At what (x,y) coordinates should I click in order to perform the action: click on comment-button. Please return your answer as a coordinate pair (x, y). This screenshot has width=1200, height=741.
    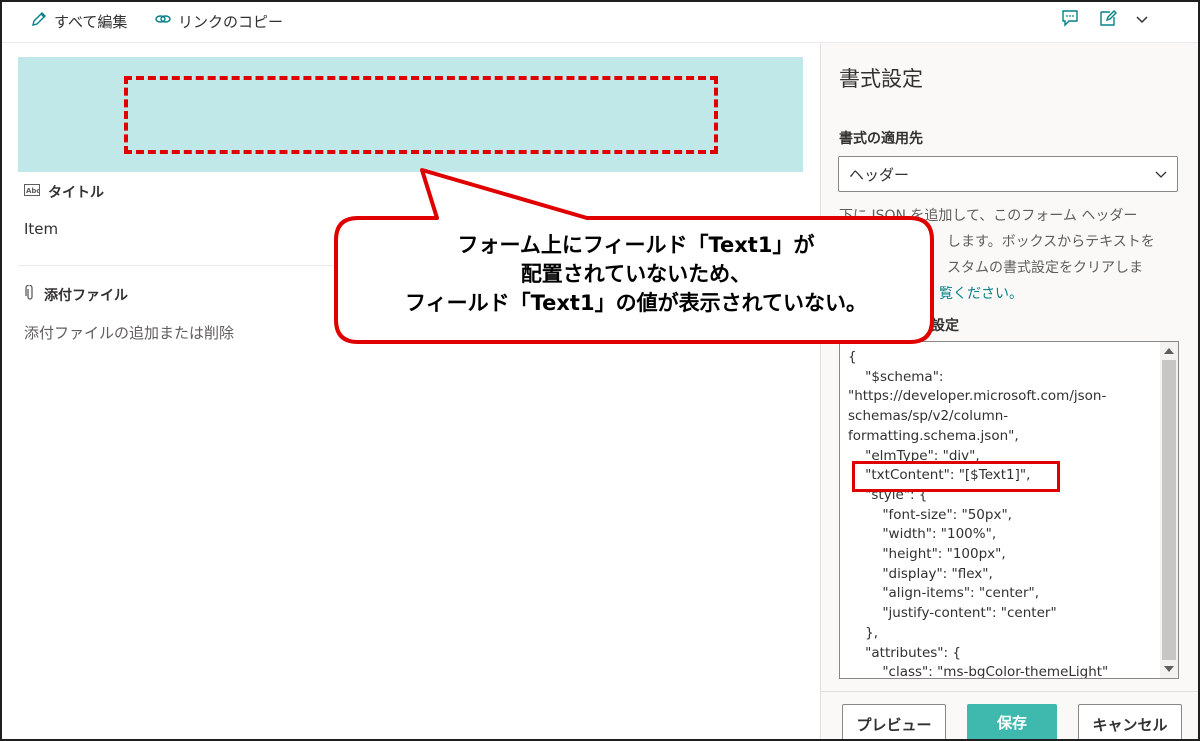
    Looking at the image, I should click on (1070, 20).